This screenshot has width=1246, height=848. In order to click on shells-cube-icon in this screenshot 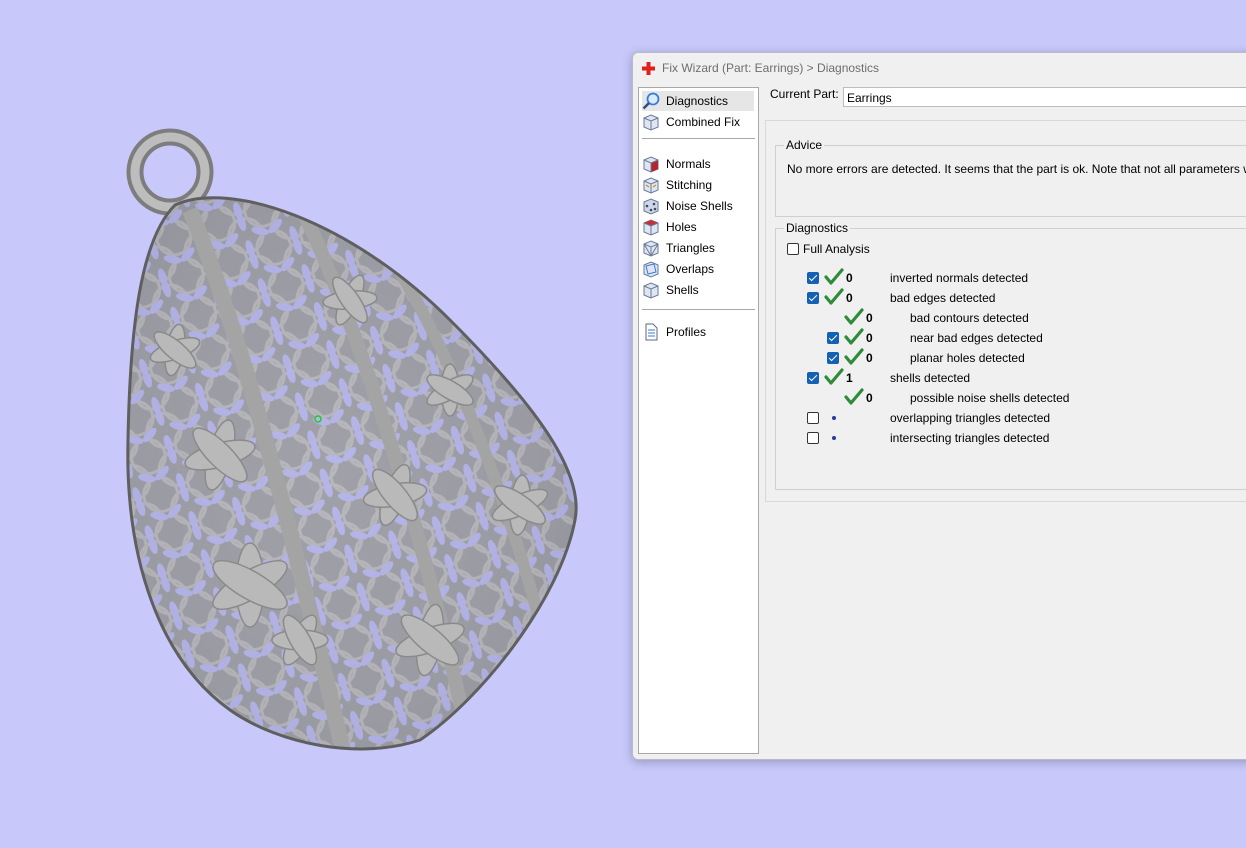, I will do `click(651, 290)`.